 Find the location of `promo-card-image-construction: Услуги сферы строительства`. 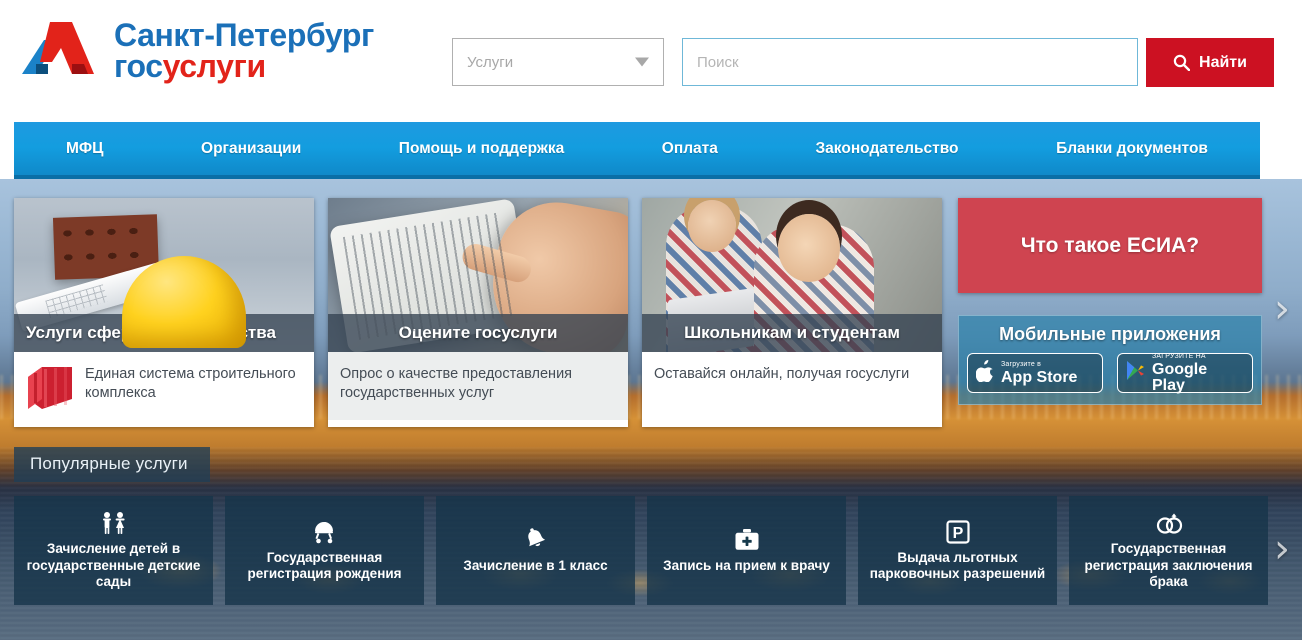

promo-card-image-construction: Услуги сферы строительства is located at coordinates (164, 275).